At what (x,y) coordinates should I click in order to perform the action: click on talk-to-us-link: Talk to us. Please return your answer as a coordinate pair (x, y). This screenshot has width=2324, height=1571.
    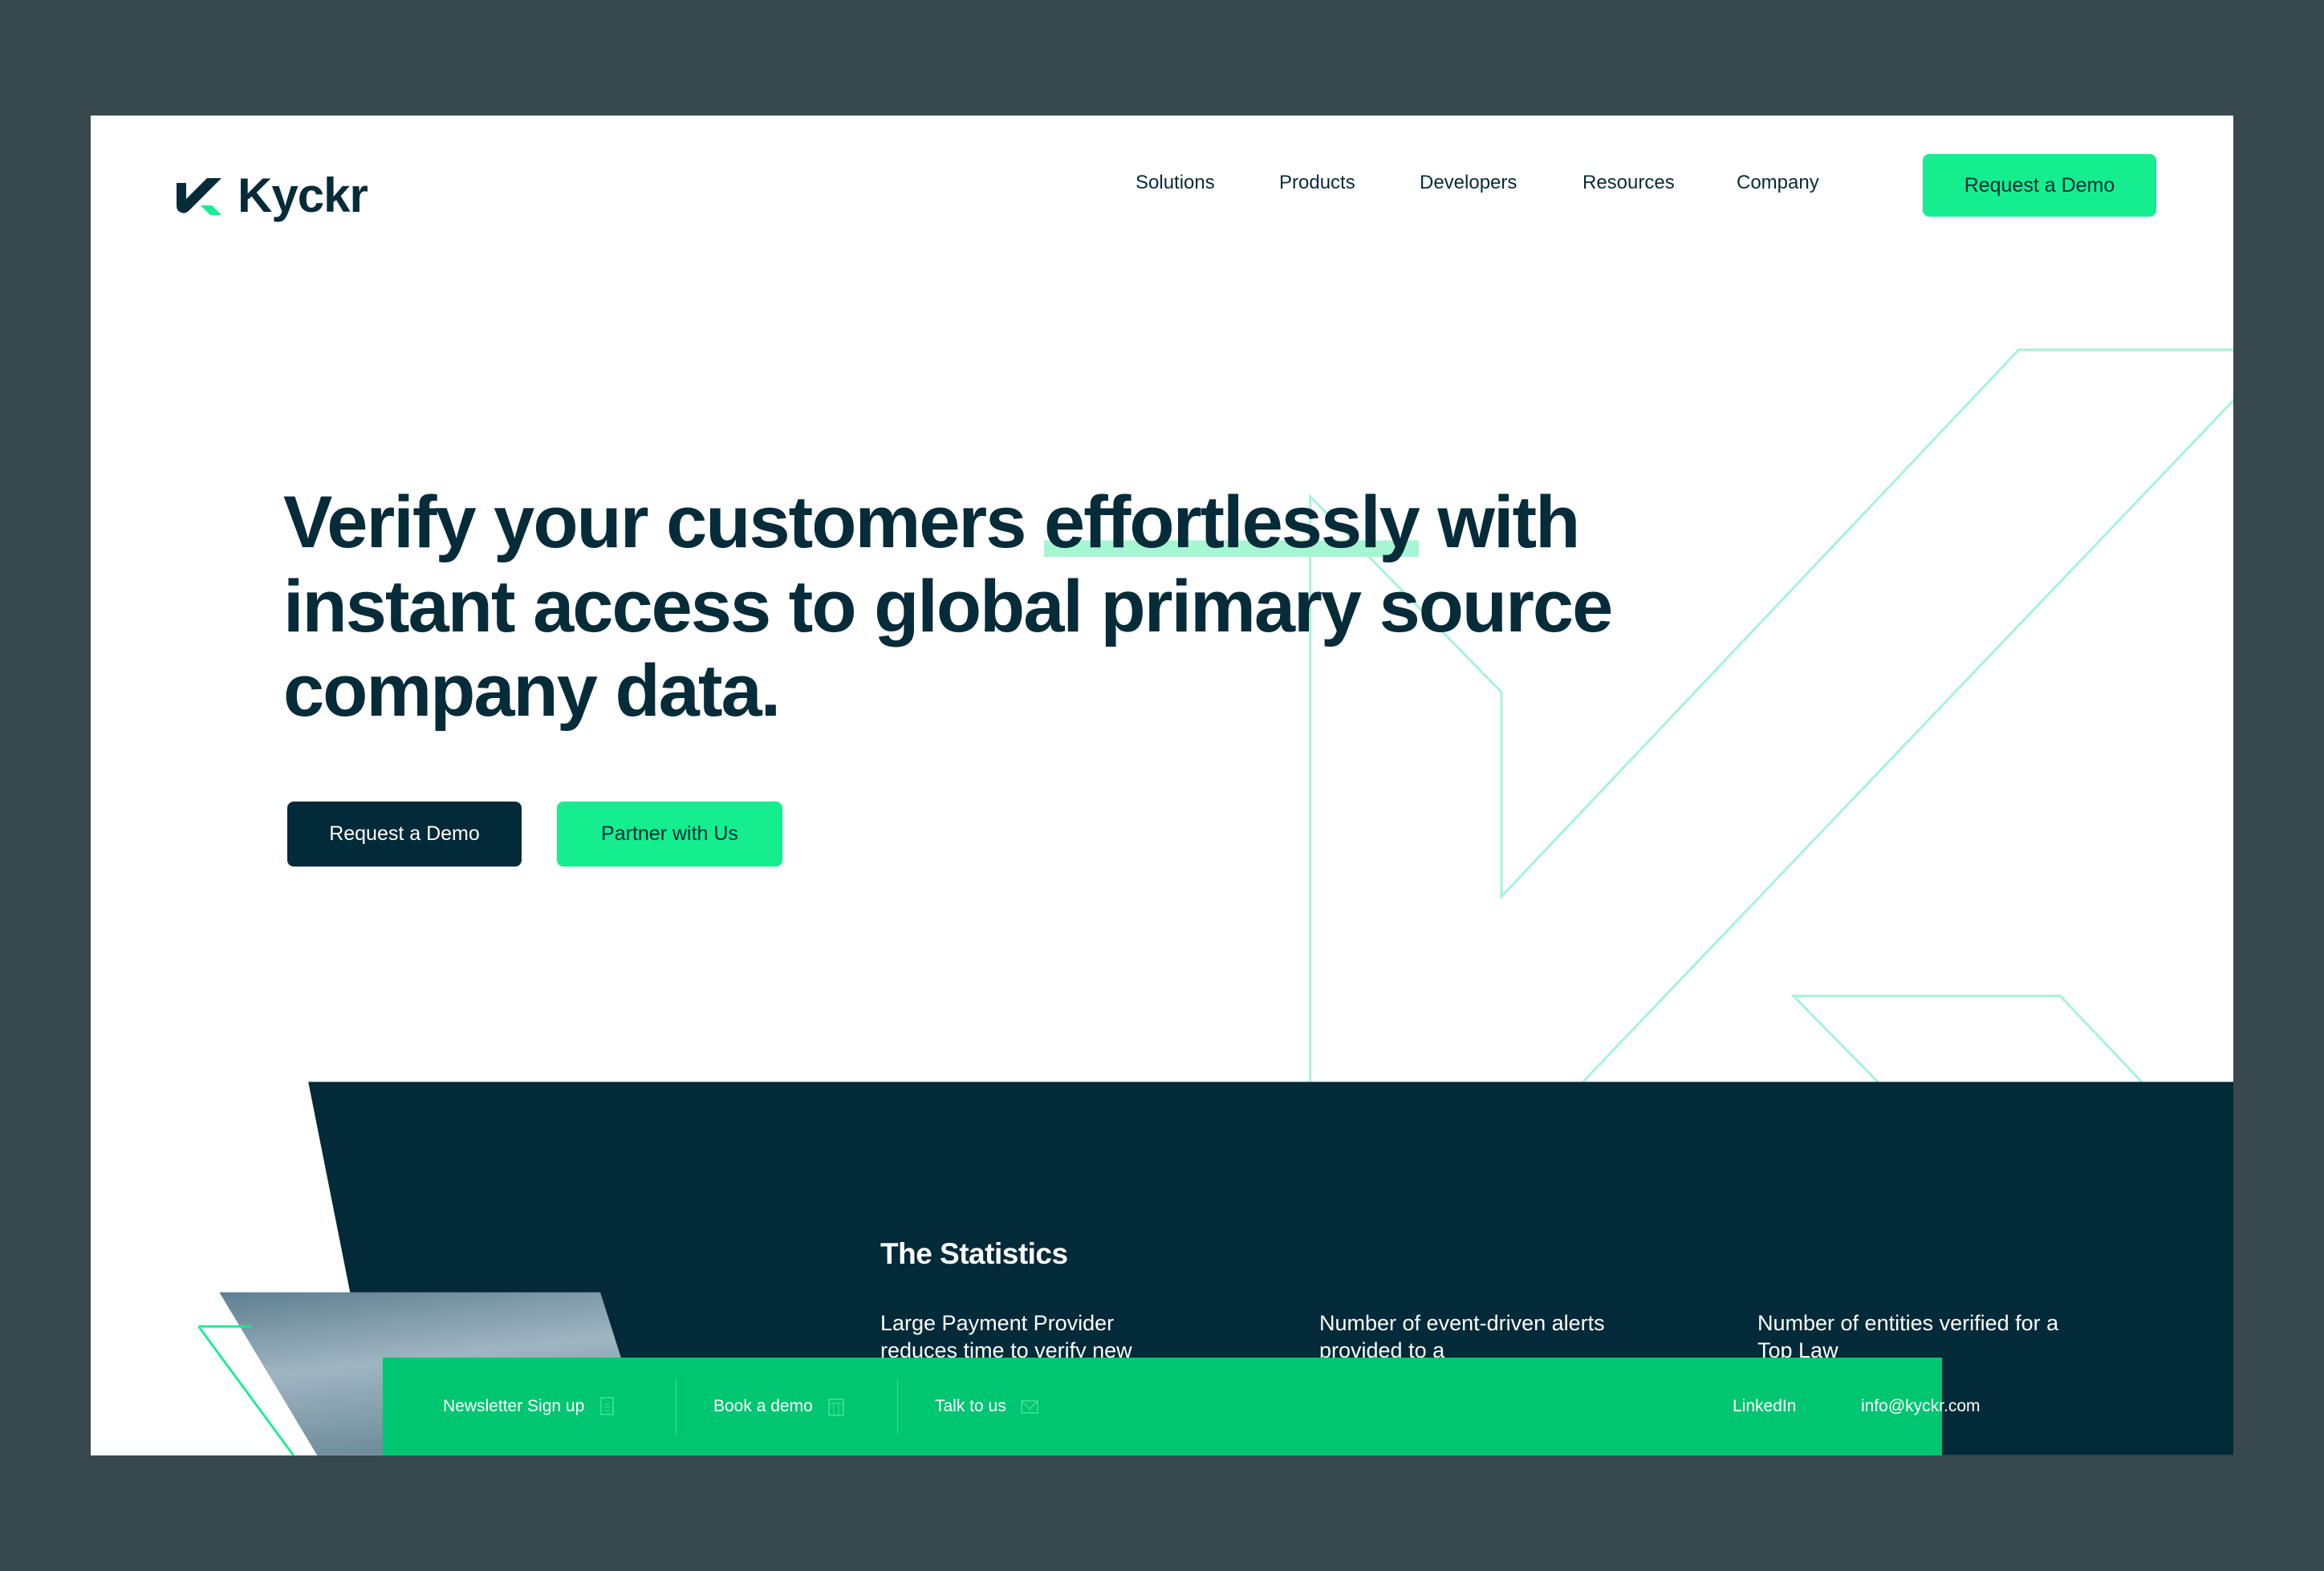
    Looking at the image, I should click on (986, 1407).